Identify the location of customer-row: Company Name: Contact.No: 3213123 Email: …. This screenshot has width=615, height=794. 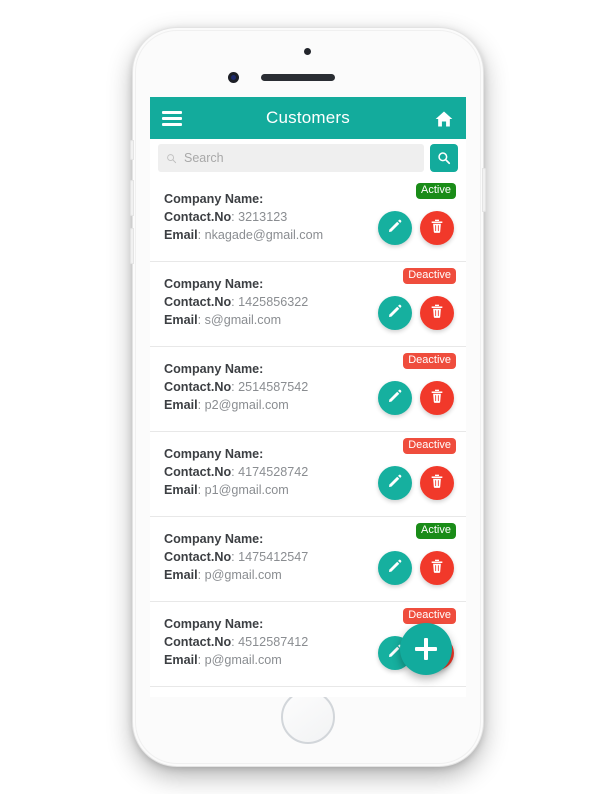
(308, 219).